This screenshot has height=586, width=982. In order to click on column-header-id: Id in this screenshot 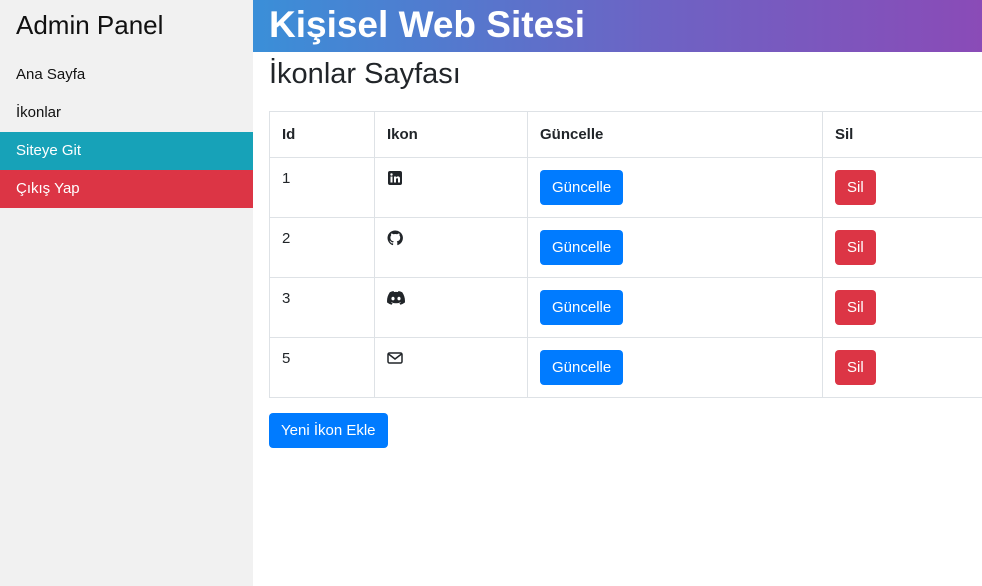, I will do `click(322, 134)`.